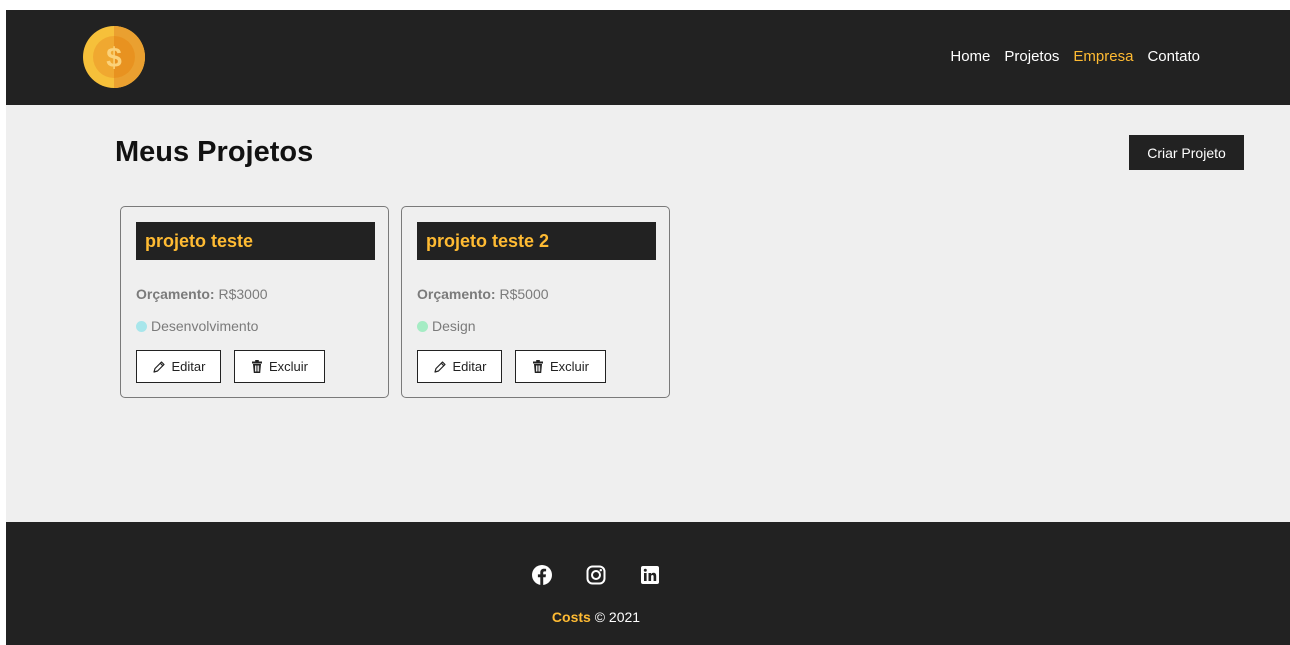  I want to click on footer-brand: Costs, so click(571, 617).